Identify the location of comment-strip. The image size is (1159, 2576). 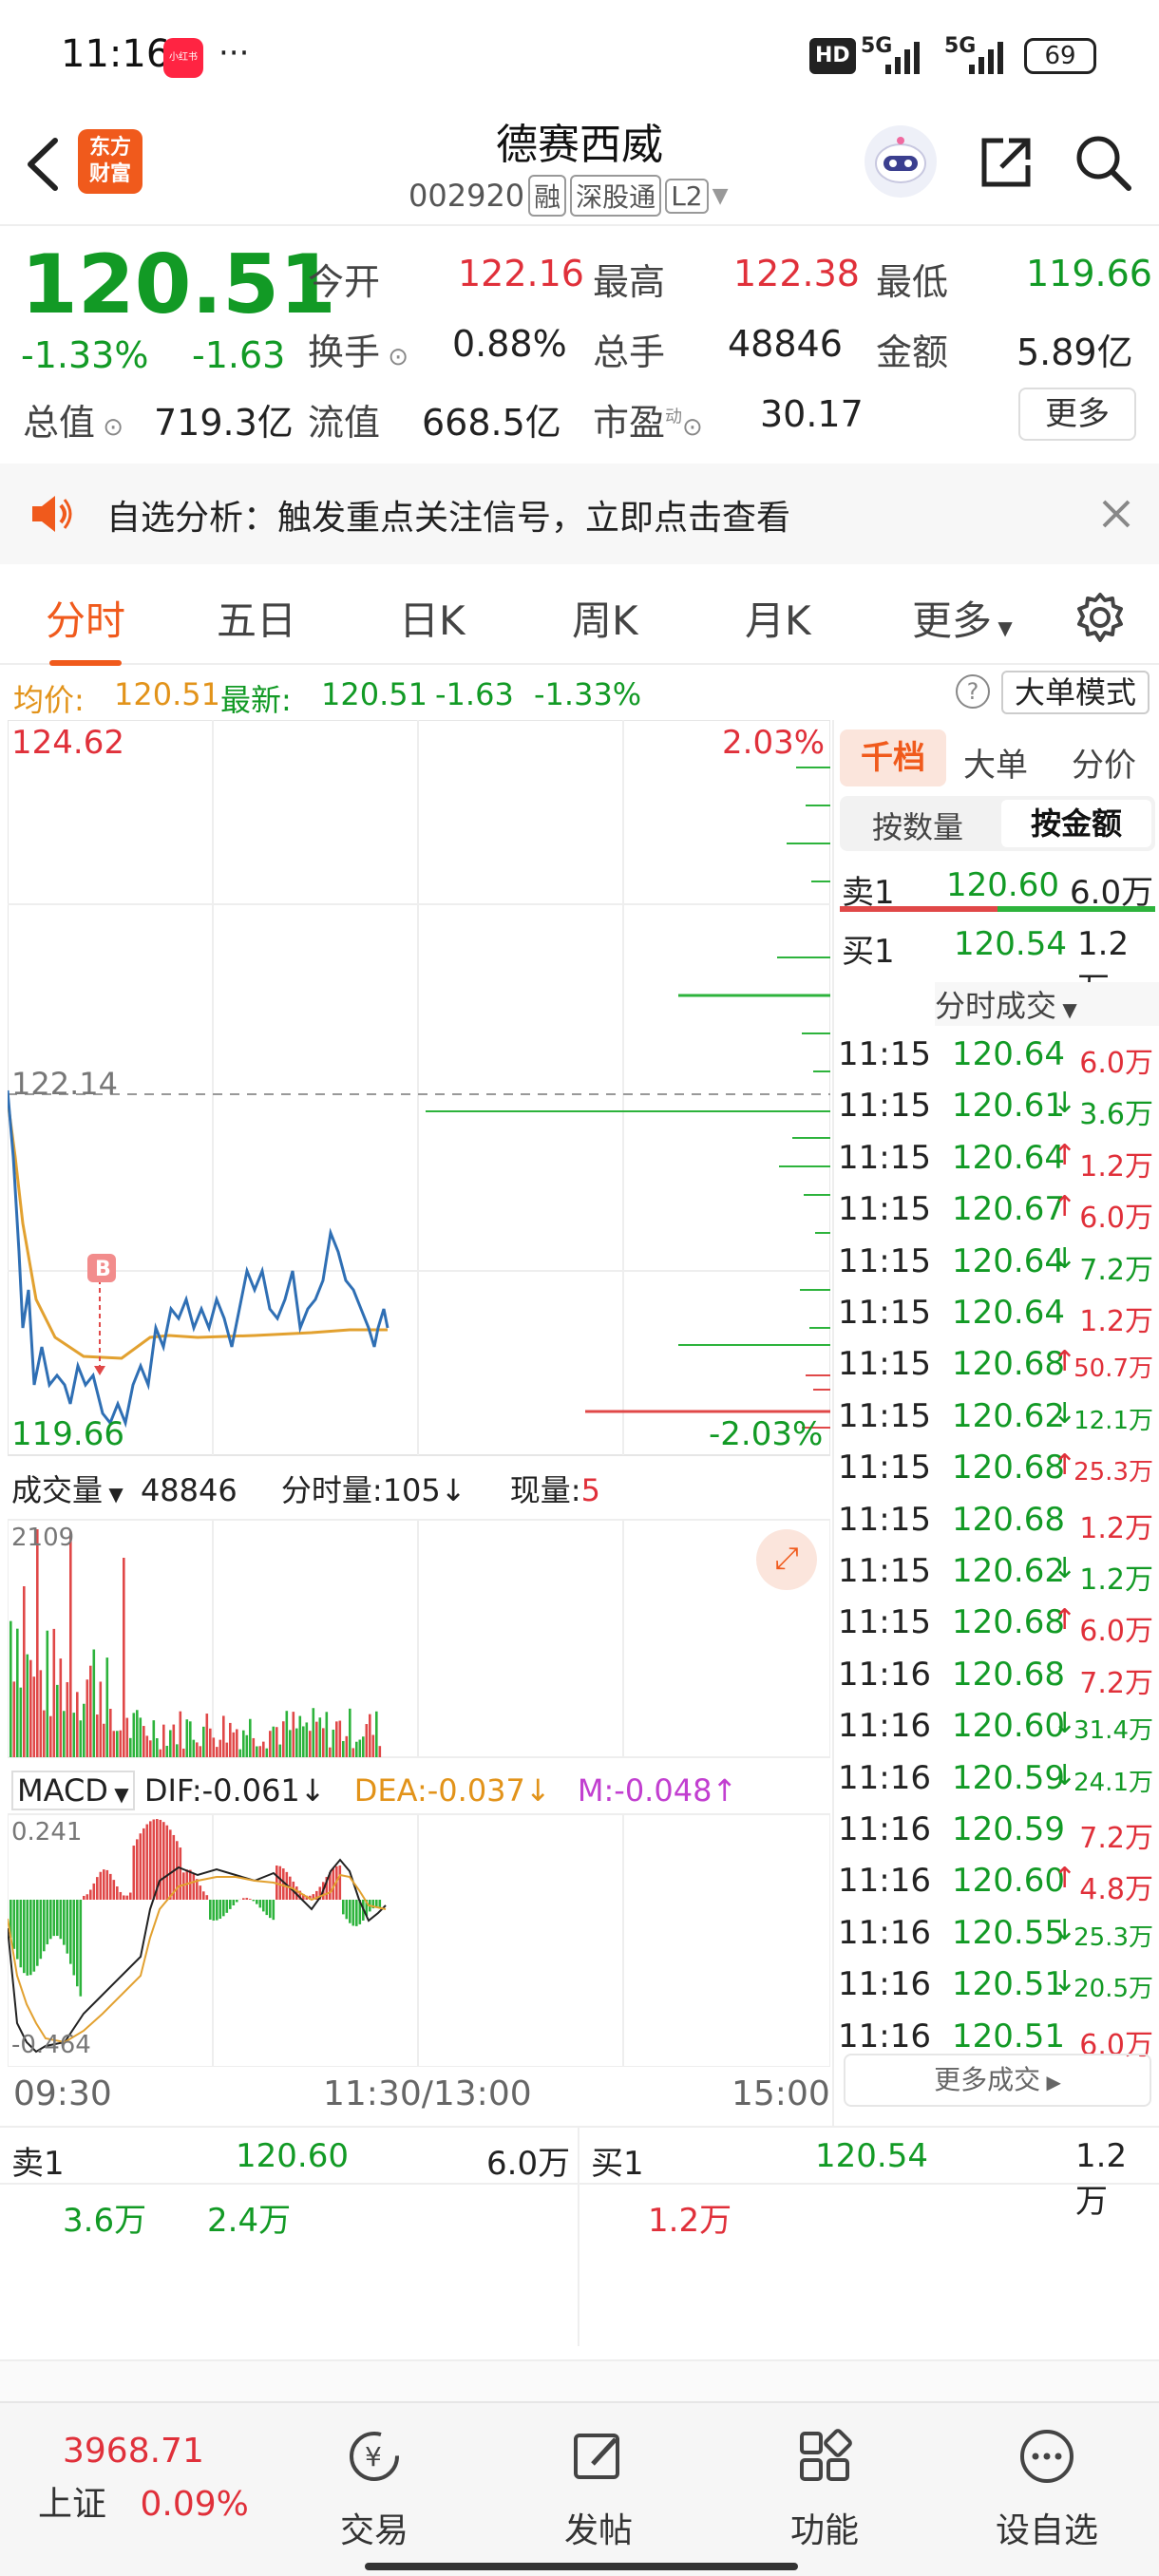
(579, 2381).